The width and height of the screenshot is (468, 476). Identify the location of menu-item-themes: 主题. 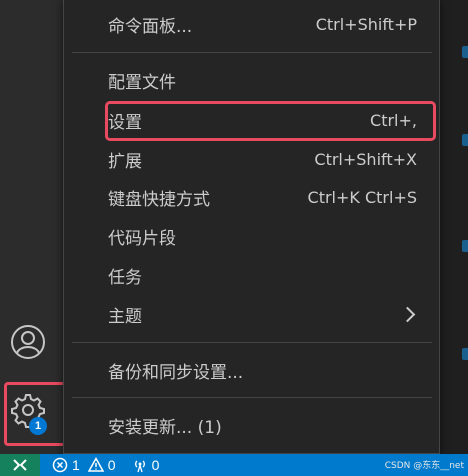
(251, 314).